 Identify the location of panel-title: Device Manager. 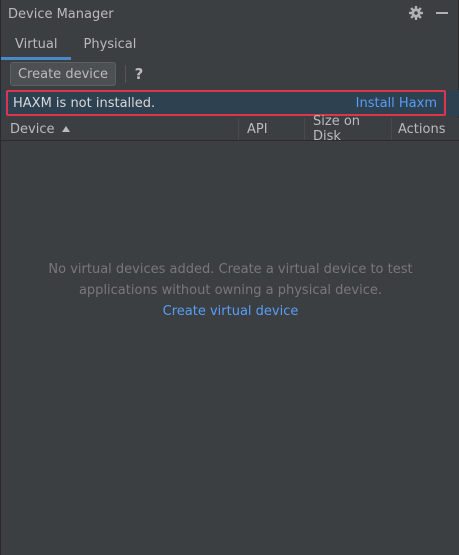
(61, 14).